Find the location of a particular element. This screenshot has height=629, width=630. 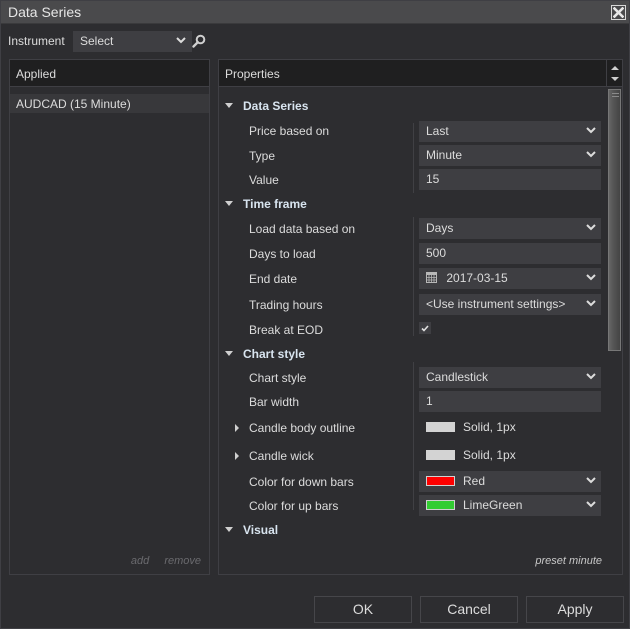

property-label: Type is located at coordinates (262, 156).